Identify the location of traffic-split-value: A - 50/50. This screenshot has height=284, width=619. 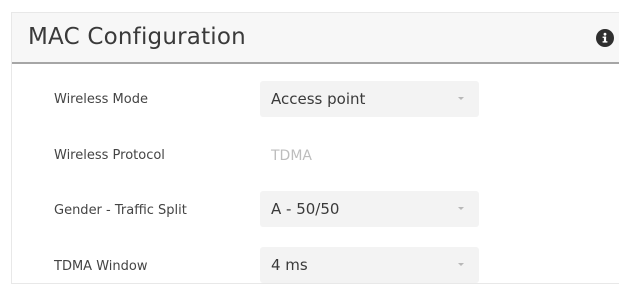
(305, 209).